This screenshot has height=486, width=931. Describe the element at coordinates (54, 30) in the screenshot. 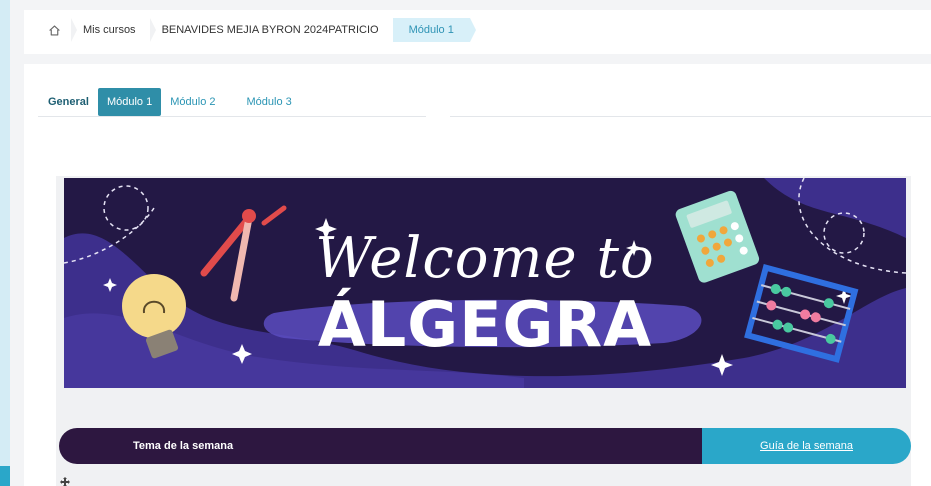

I see `home-icon` at that location.